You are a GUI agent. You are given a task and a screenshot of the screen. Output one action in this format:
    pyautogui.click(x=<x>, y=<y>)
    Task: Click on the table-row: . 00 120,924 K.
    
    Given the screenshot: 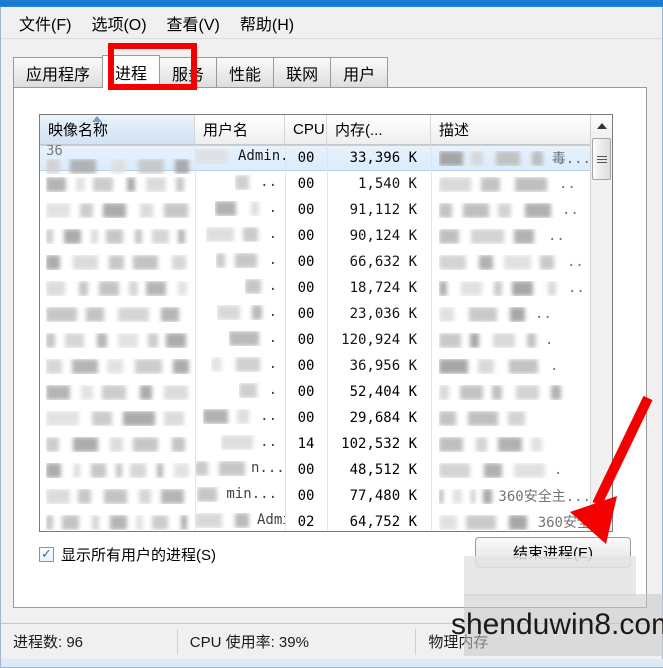 What is the action you would take?
    pyautogui.click(x=326, y=340)
    